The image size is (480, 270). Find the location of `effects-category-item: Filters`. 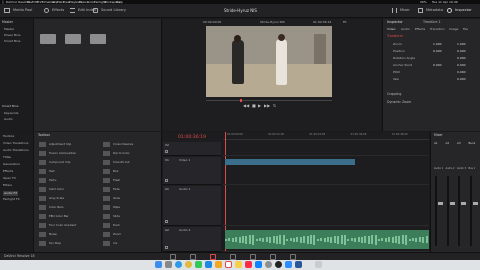

effects-category-item: Filters is located at coordinates (7, 185).